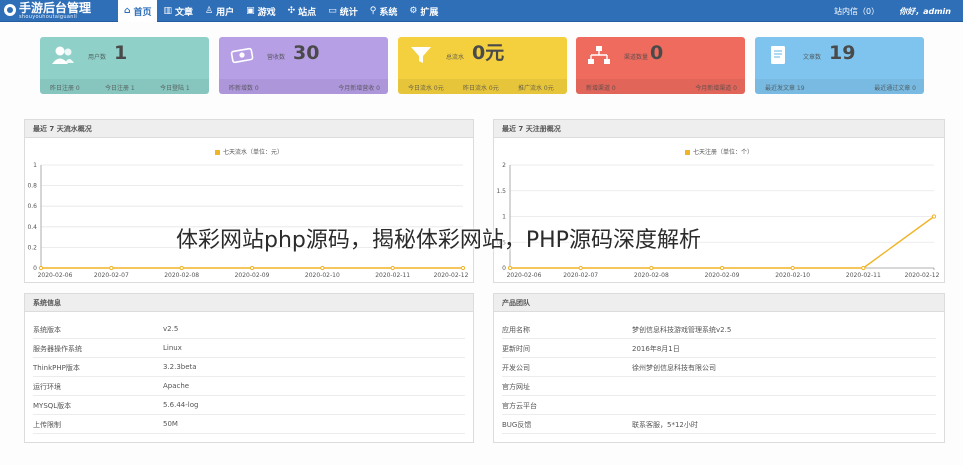 This screenshot has height=465, width=963. What do you see at coordinates (482, 65) in the screenshot?
I see `stat-card: 总流水 0元 今日流水 0元 昨日流水 0元 推广流水 0元` at bounding box center [482, 65].